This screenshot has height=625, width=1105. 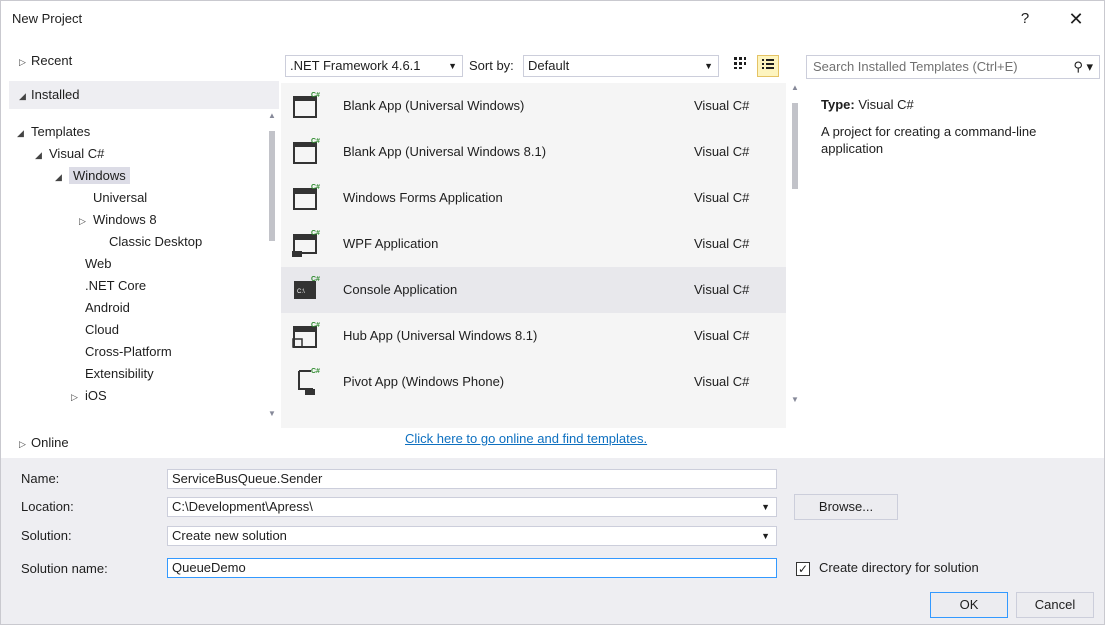 What do you see at coordinates (144, 61) in the screenshot?
I see `recent-node: ▷ Recent` at bounding box center [144, 61].